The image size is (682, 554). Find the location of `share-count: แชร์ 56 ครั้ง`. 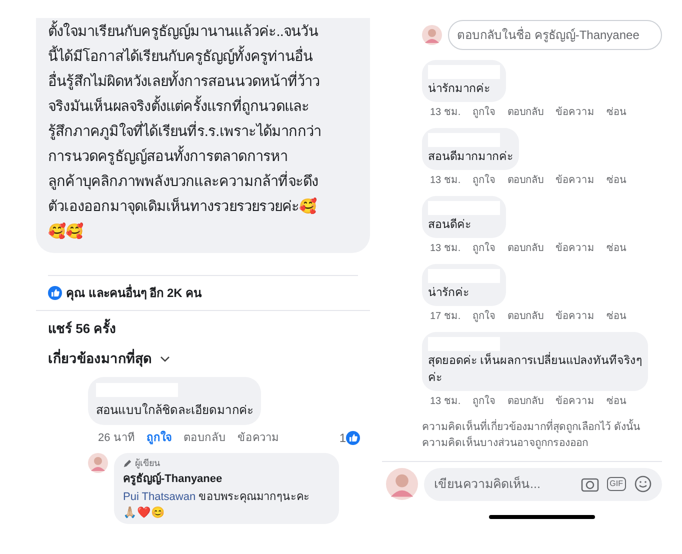

share-count: แชร์ 56 ครั้ง is located at coordinates (203, 328).